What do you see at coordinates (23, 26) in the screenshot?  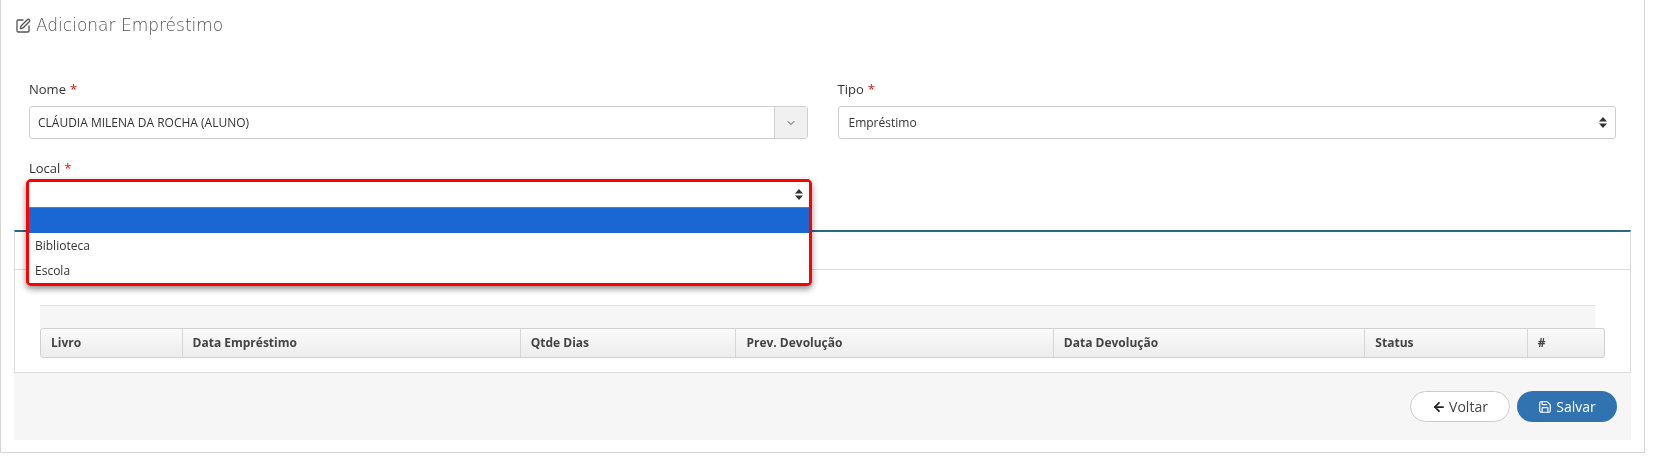 I see `edit-icon` at bounding box center [23, 26].